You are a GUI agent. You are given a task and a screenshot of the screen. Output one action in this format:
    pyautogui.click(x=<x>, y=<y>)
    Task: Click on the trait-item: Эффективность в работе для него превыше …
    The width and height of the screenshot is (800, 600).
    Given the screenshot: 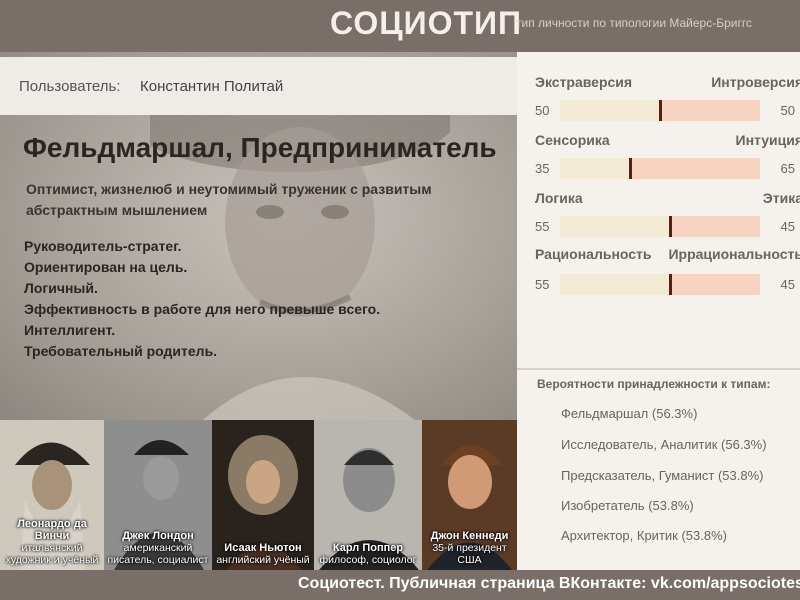 What is the action you would take?
    pyautogui.click(x=202, y=309)
    